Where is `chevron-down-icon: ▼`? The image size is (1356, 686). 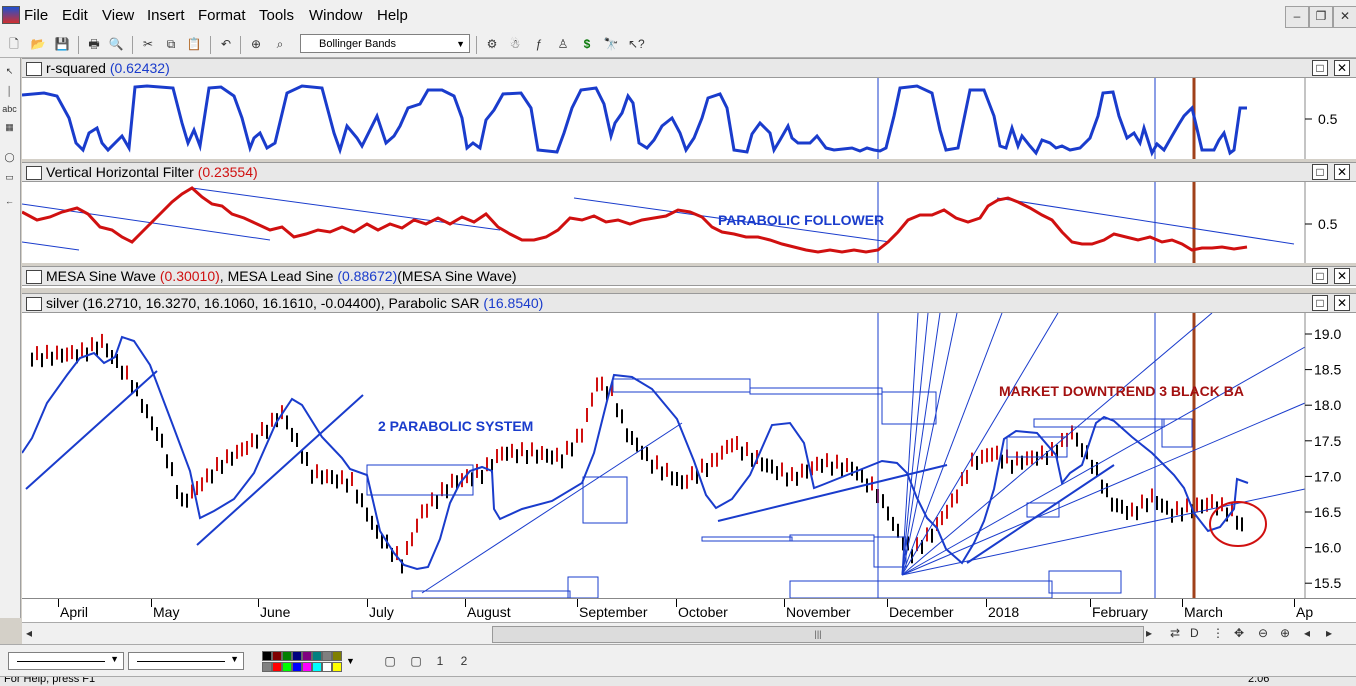 chevron-down-icon: ▼ is located at coordinates (234, 659).